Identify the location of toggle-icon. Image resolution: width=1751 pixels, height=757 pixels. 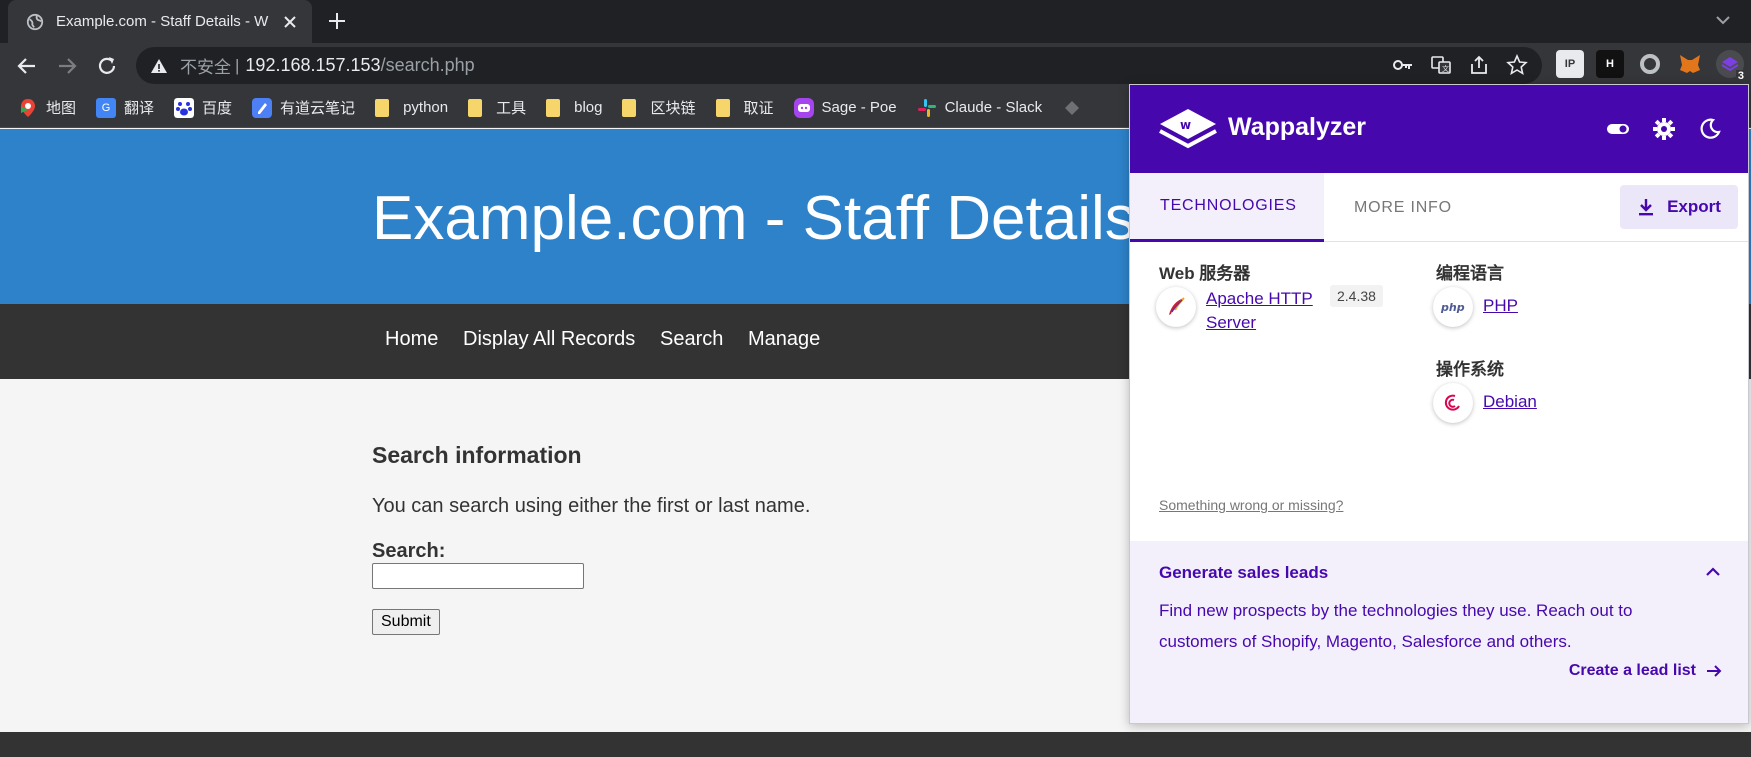
(1618, 129).